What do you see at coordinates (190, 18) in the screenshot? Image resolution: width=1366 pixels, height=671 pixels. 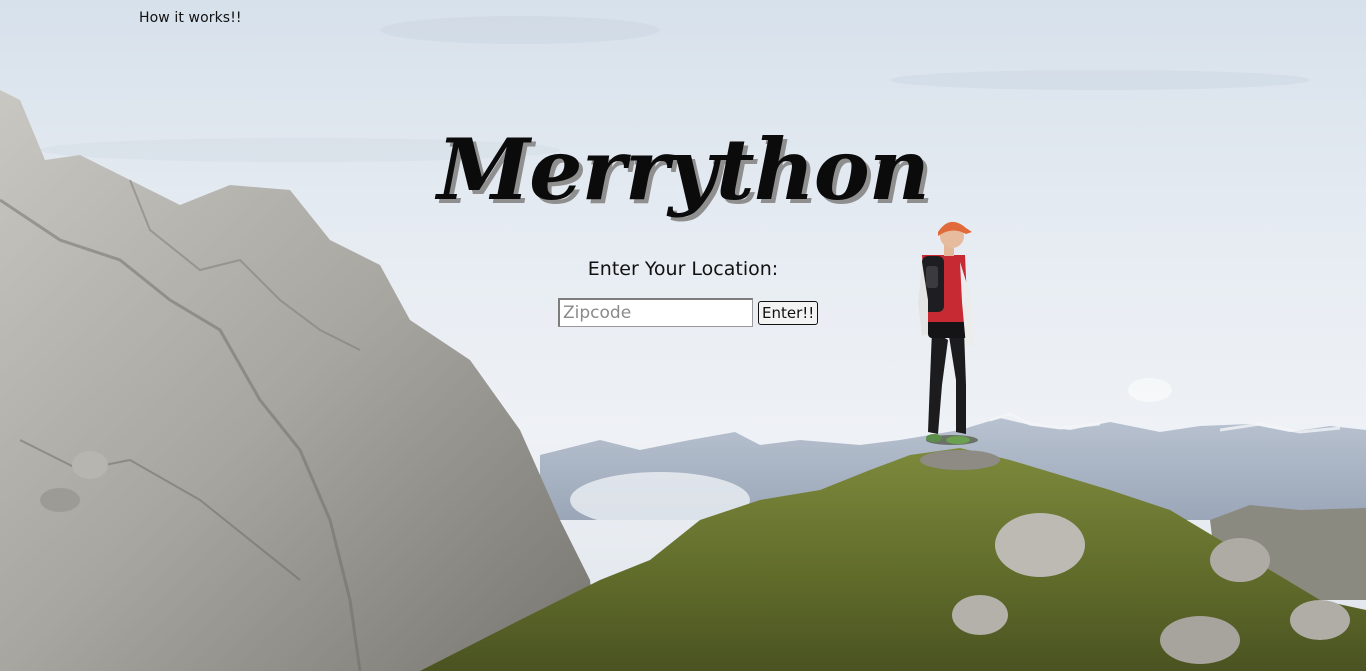 I see `how-it-works-link: How it works!!` at bounding box center [190, 18].